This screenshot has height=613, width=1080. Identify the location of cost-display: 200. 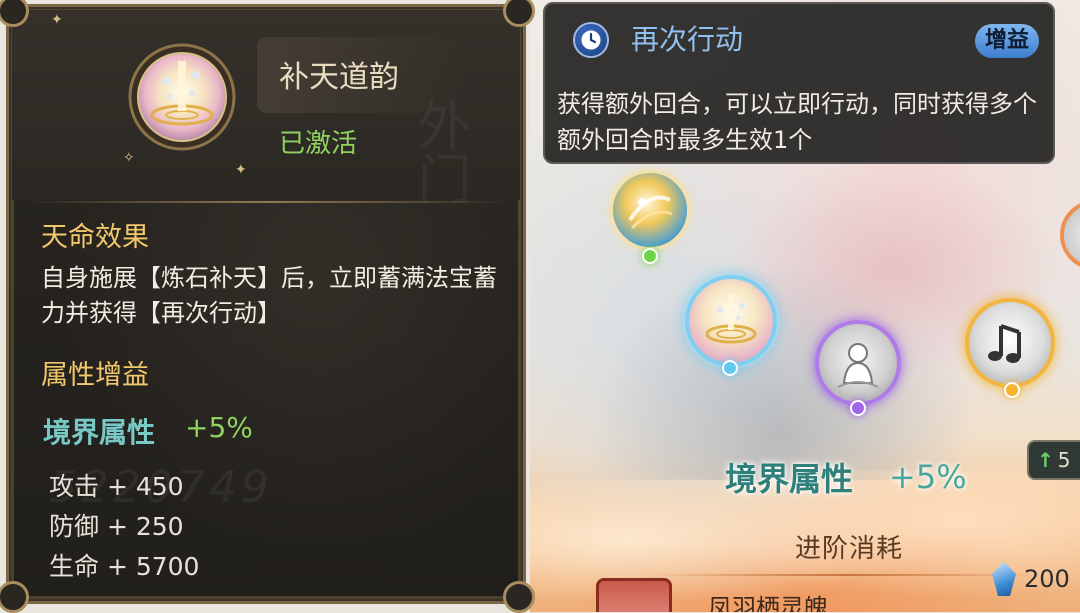
(1031, 579).